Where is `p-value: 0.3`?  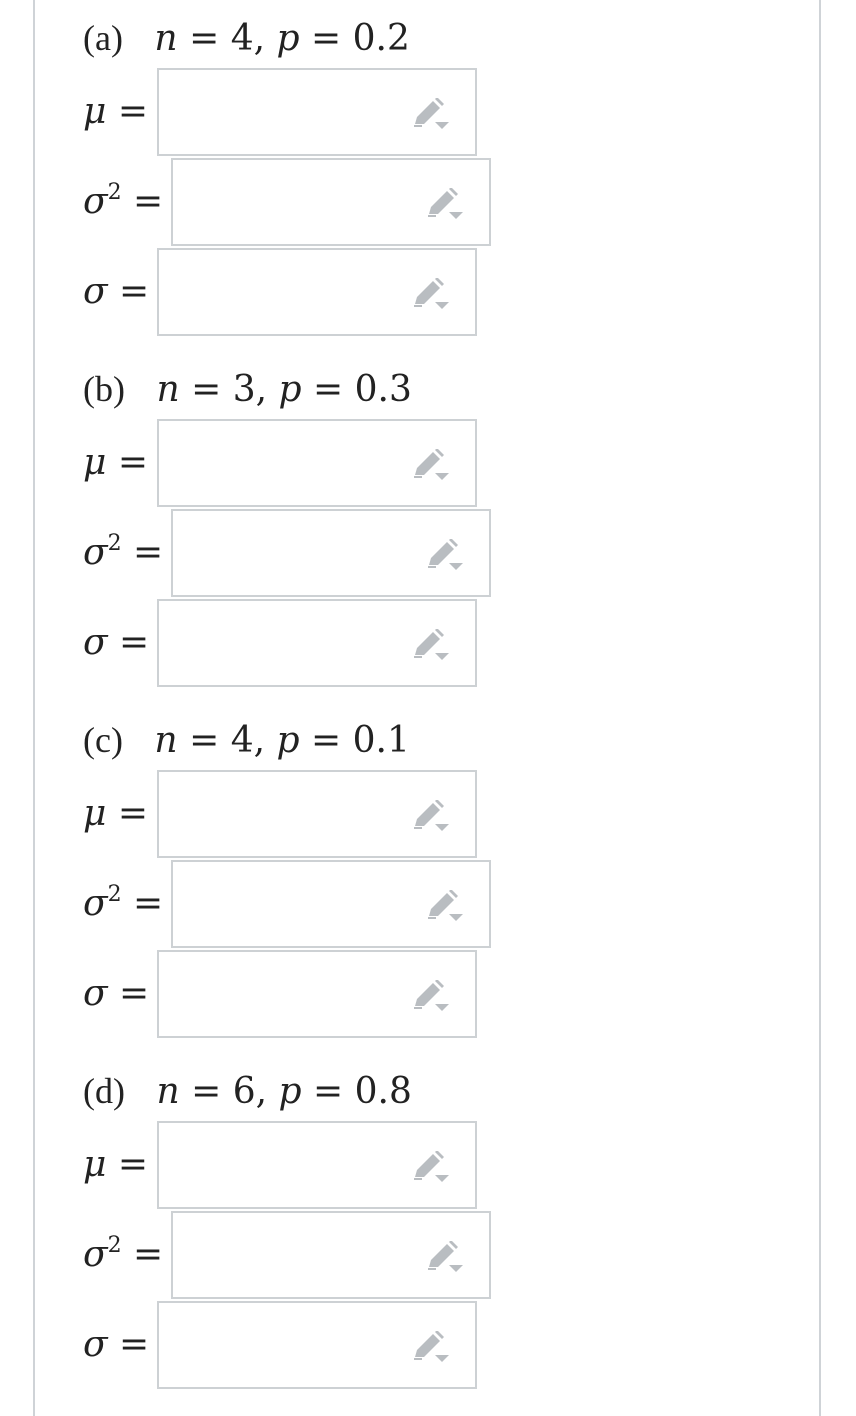
p-value: 0.3 is located at coordinates (383, 389).